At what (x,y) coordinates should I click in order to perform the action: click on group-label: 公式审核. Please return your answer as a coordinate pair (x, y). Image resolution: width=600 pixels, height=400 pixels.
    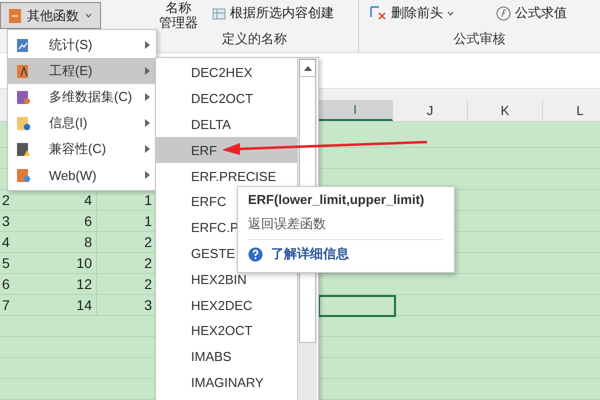
    Looking at the image, I should click on (480, 39).